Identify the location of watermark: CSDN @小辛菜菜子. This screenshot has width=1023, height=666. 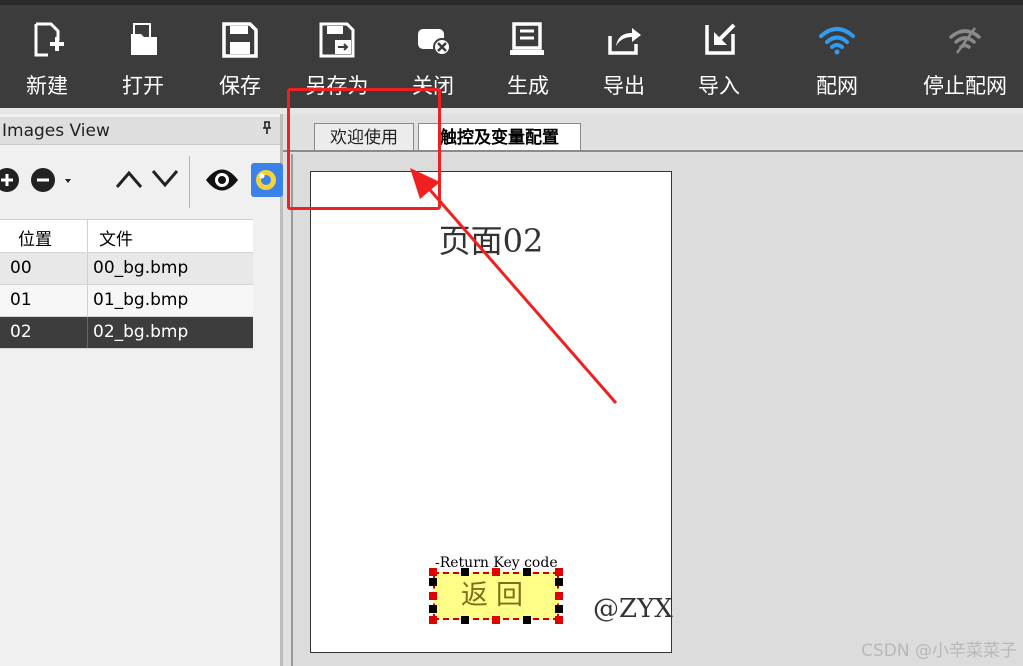
(939, 651).